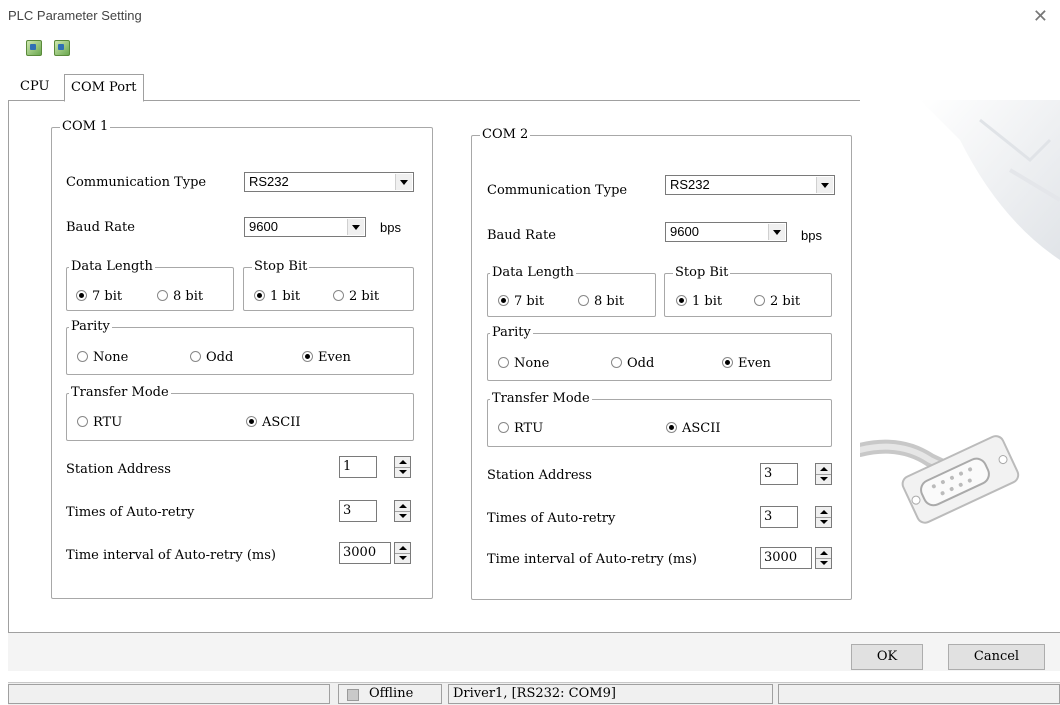 The height and width of the screenshot is (705, 1060). What do you see at coordinates (511, 333) in the screenshot?
I see `com2-parity-title: Parity` at bounding box center [511, 333].